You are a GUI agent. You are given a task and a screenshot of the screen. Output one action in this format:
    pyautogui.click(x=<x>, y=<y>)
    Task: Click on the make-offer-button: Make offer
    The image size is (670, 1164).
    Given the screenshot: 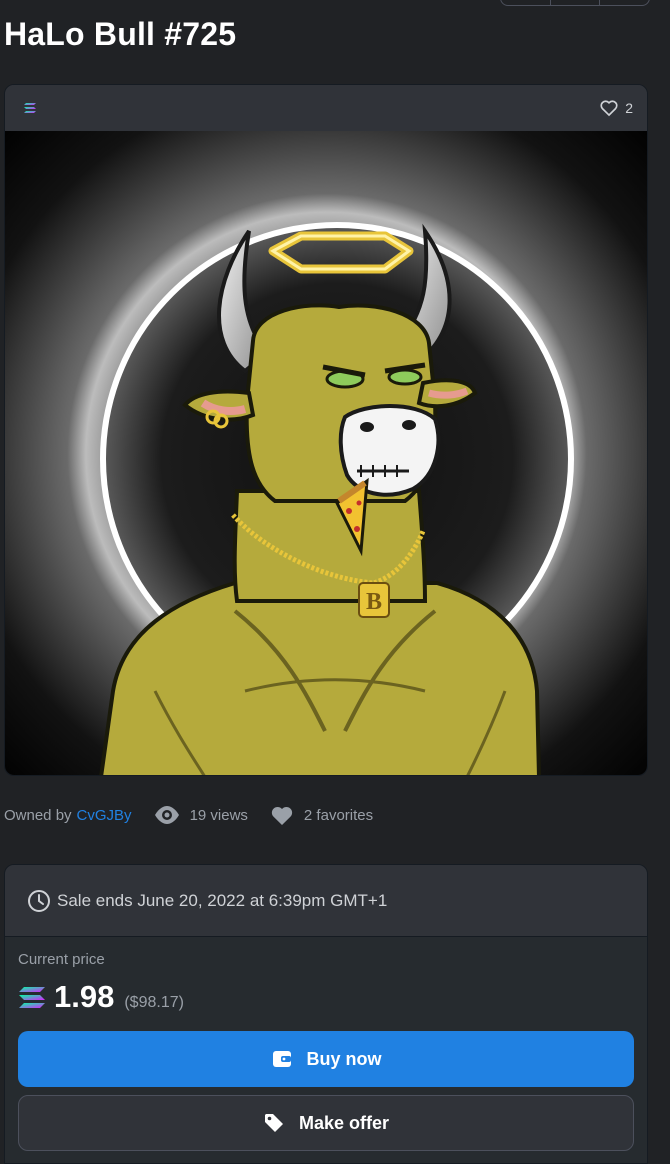 What is the action you would take?
    pyautogui.click(x=326, y=1123)
    